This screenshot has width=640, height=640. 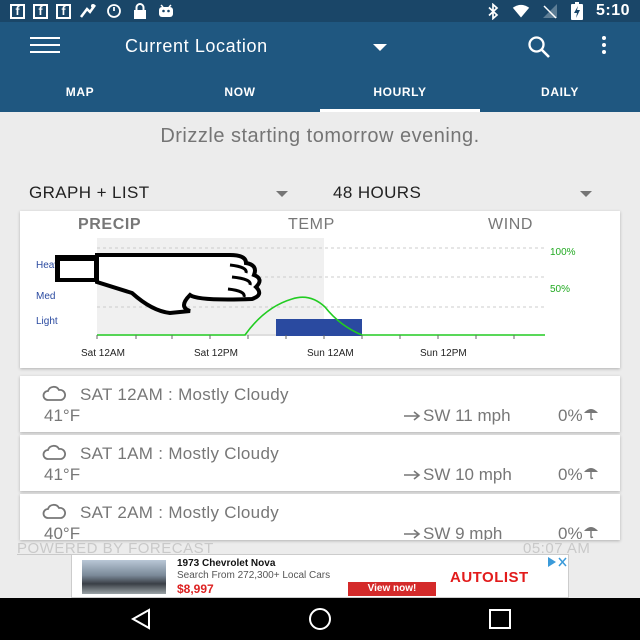 I want to click on hour-wind: SW 11 mph, so click(x=457, y=416).